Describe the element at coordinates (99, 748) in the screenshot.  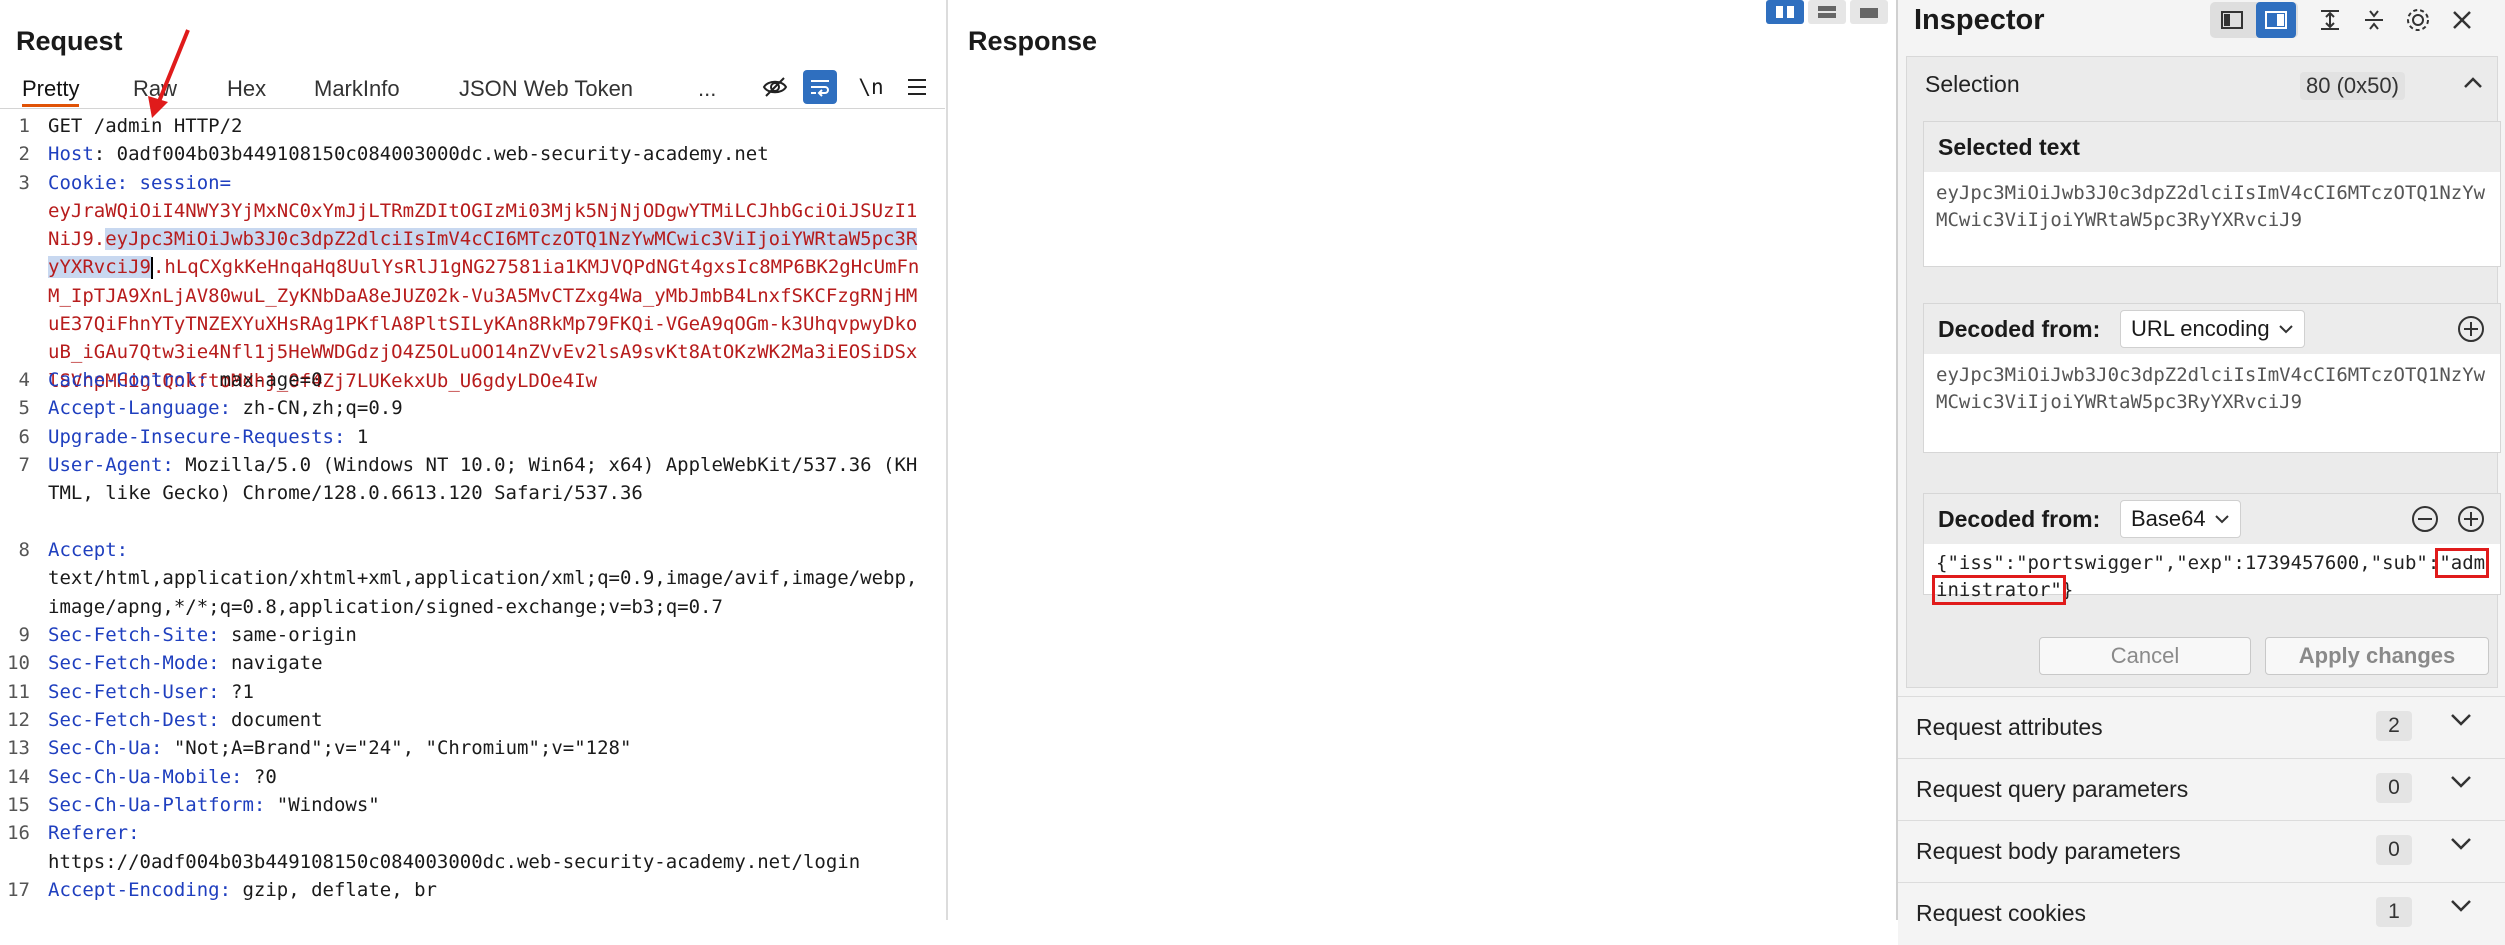
I see `header-name: Sec-Ch-Ua` at that location.